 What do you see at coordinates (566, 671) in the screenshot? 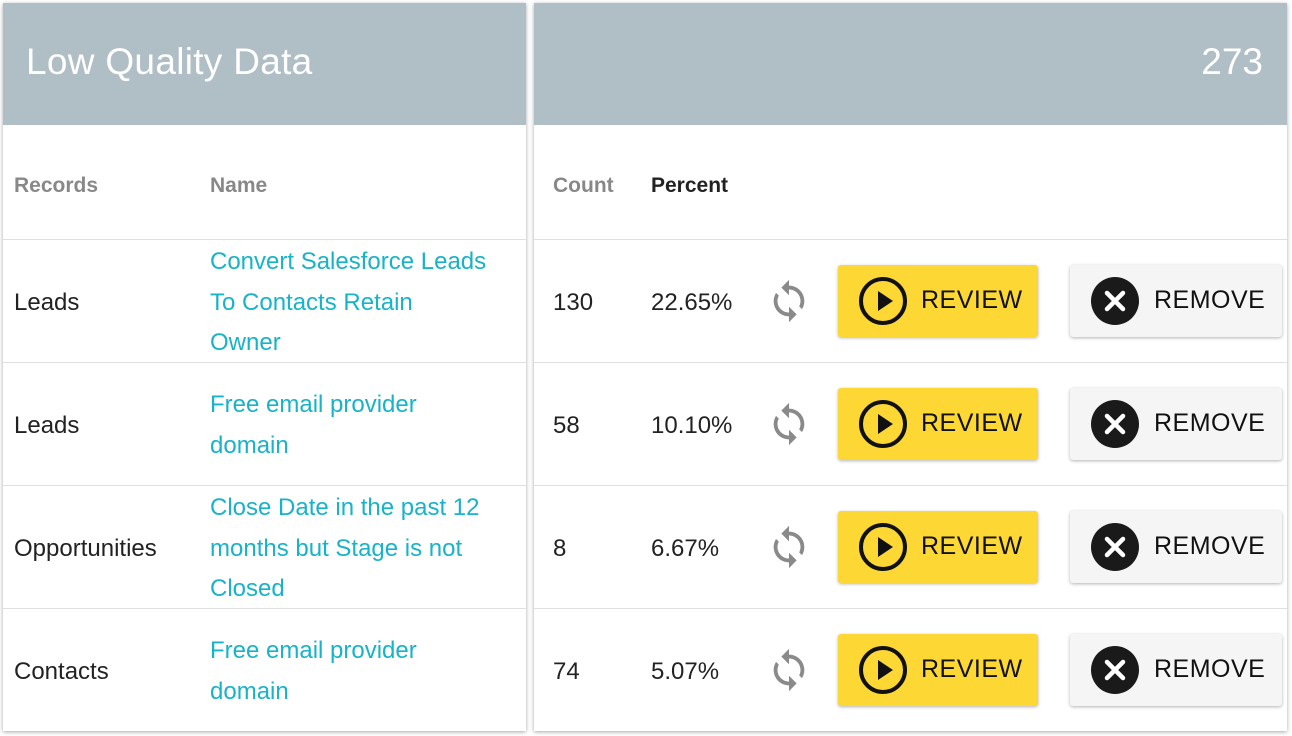
I see `record-count: 74` at bounding box center [566, 671].